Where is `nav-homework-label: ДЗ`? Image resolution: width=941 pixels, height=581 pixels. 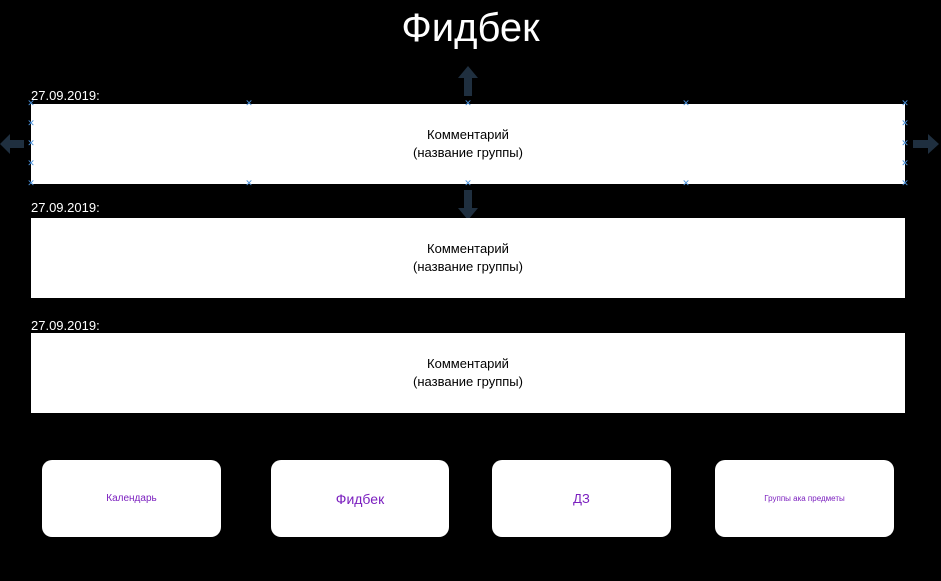
nav-homework-label: ДЗ is located at coordinates (581, 498).